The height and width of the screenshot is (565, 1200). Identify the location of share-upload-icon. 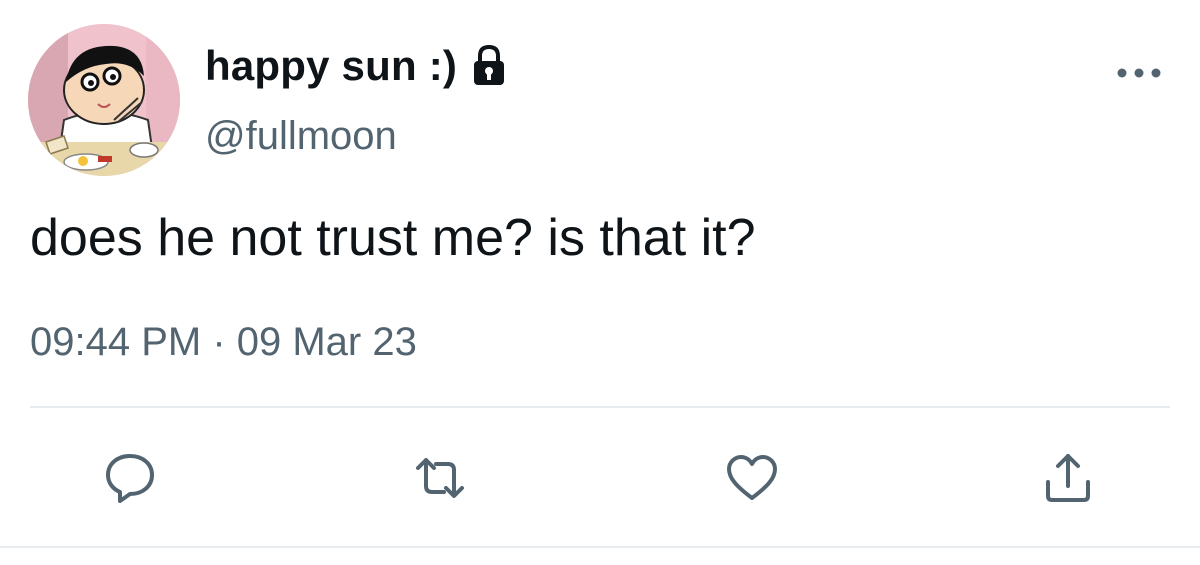
(1068, 478).